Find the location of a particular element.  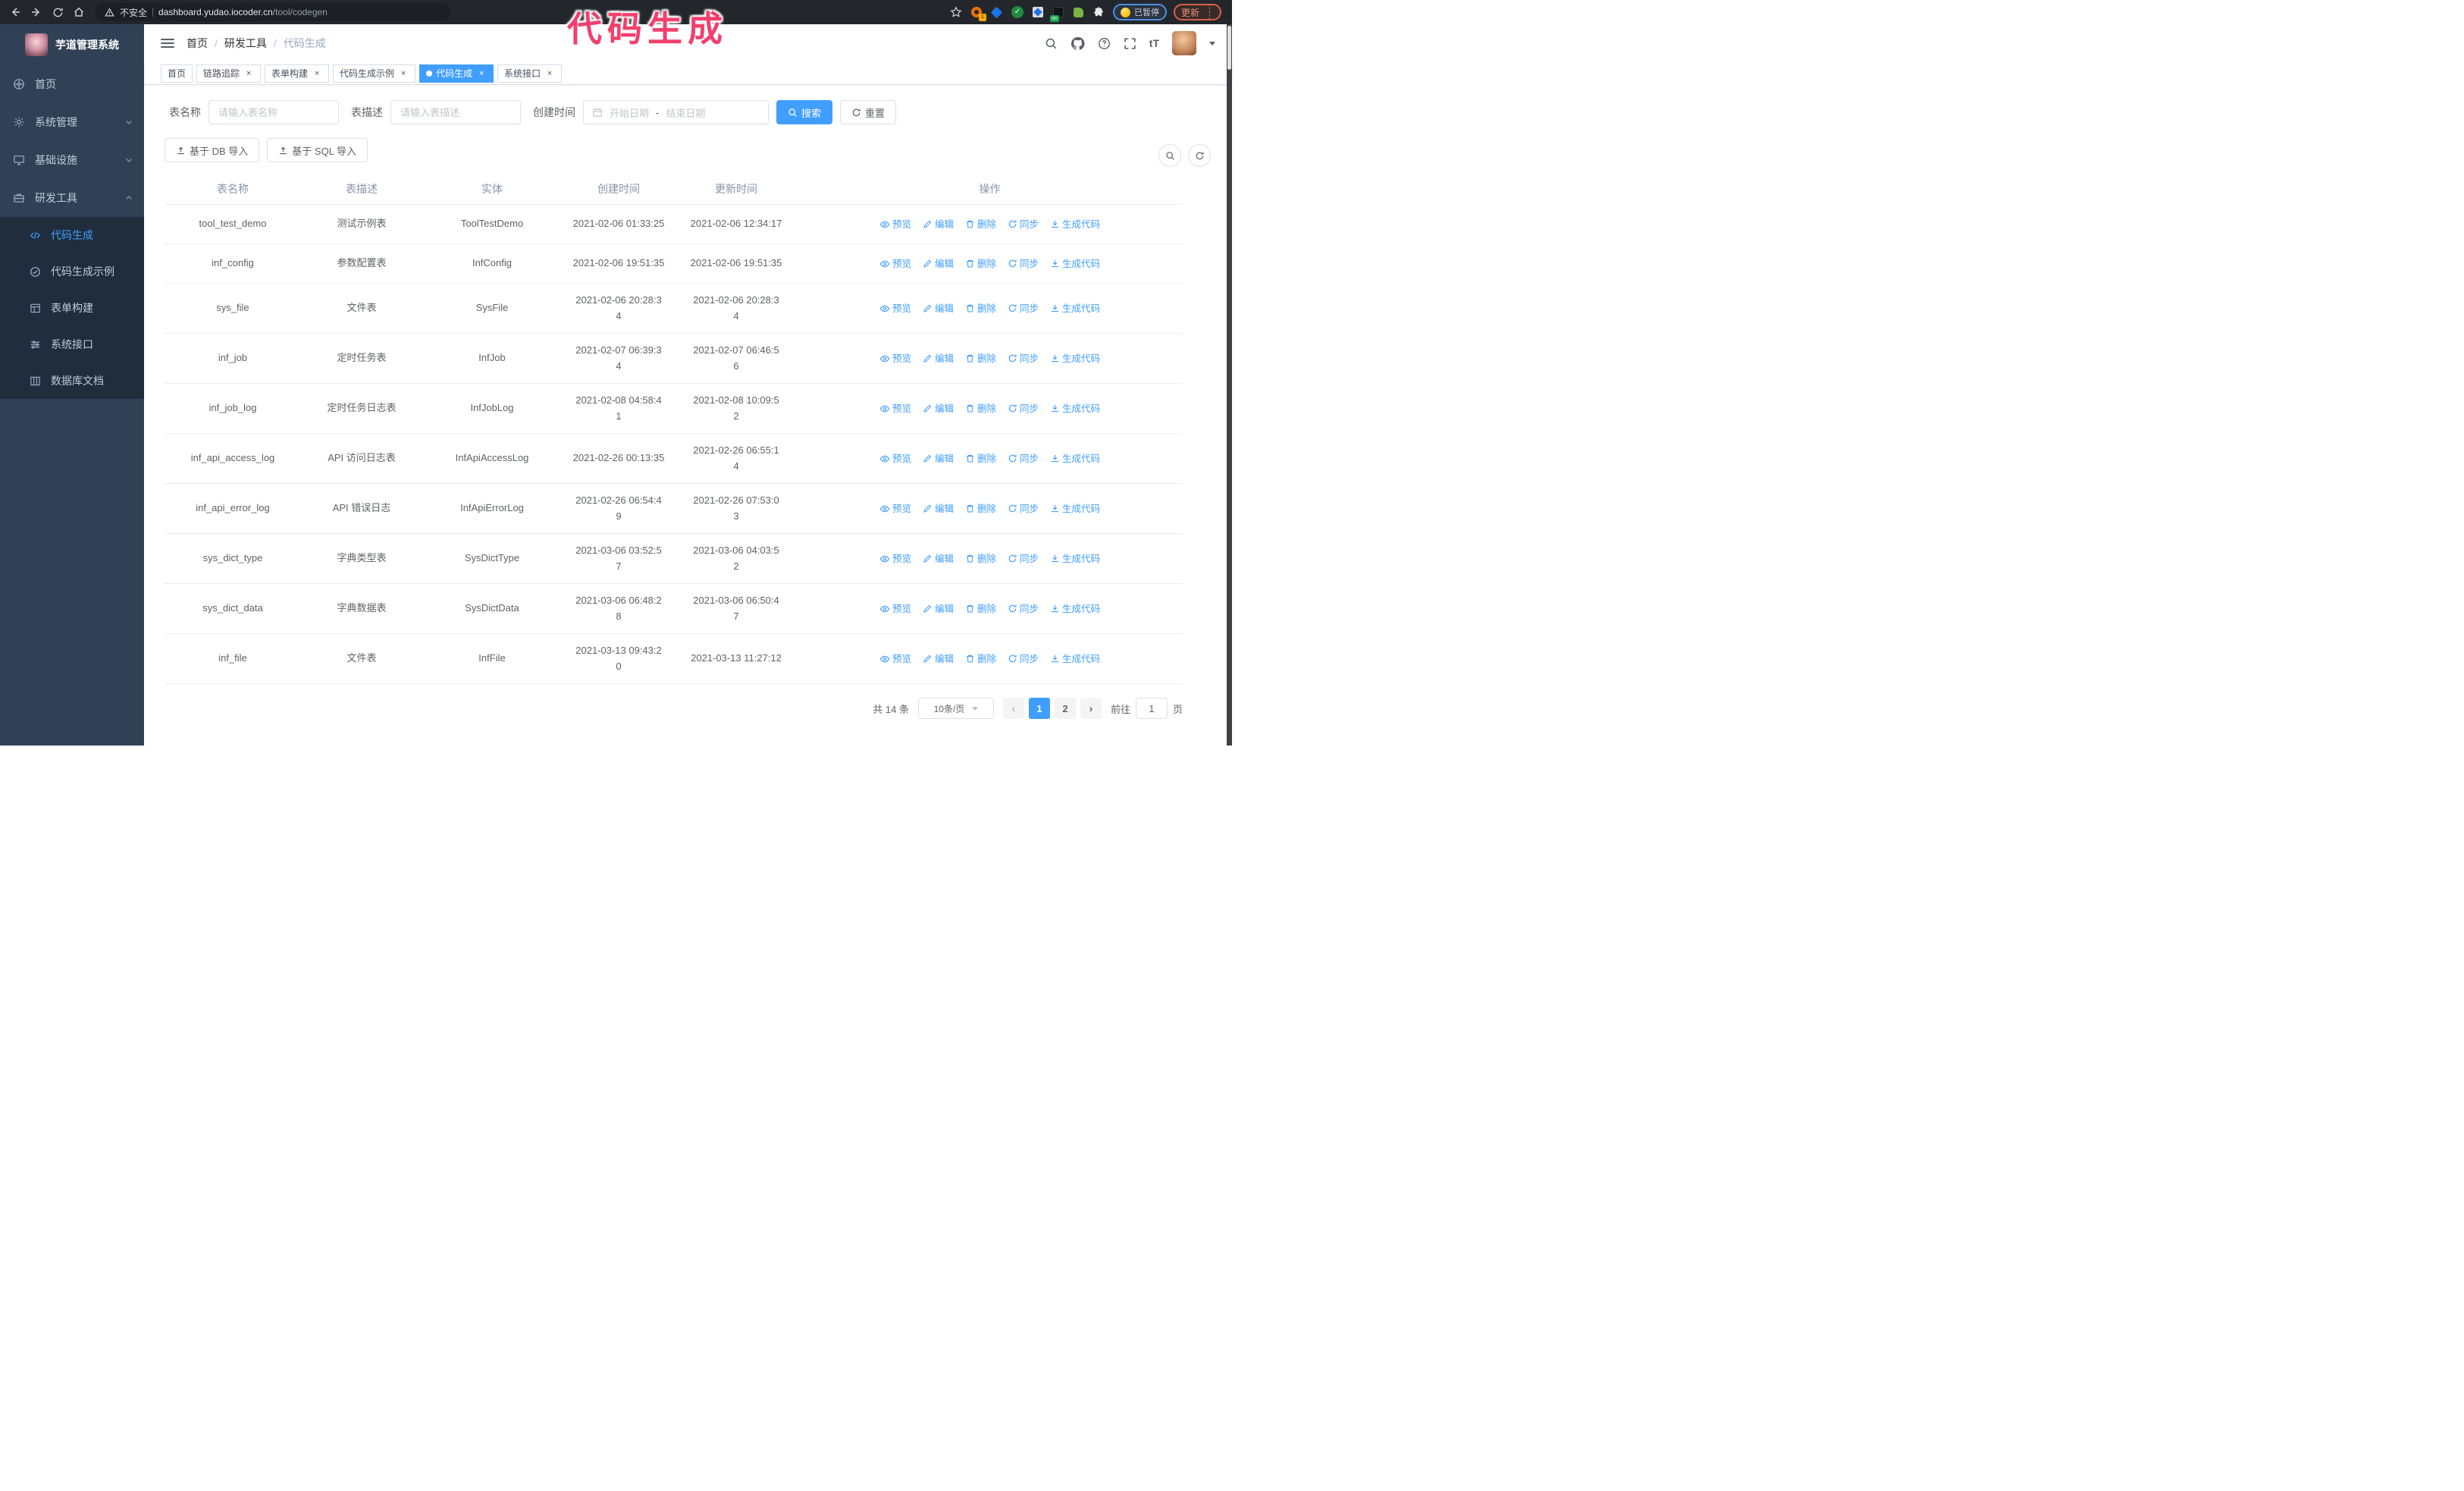

reload-icon is located at coordinates (58, 12).